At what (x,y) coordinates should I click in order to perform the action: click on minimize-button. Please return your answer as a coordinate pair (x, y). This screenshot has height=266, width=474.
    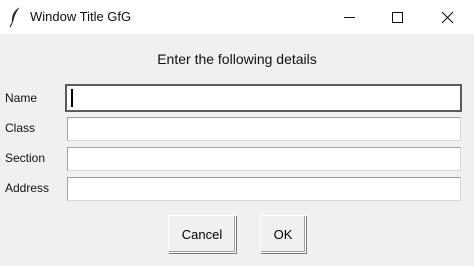
    Looking at the image, I should click on (349, 17).